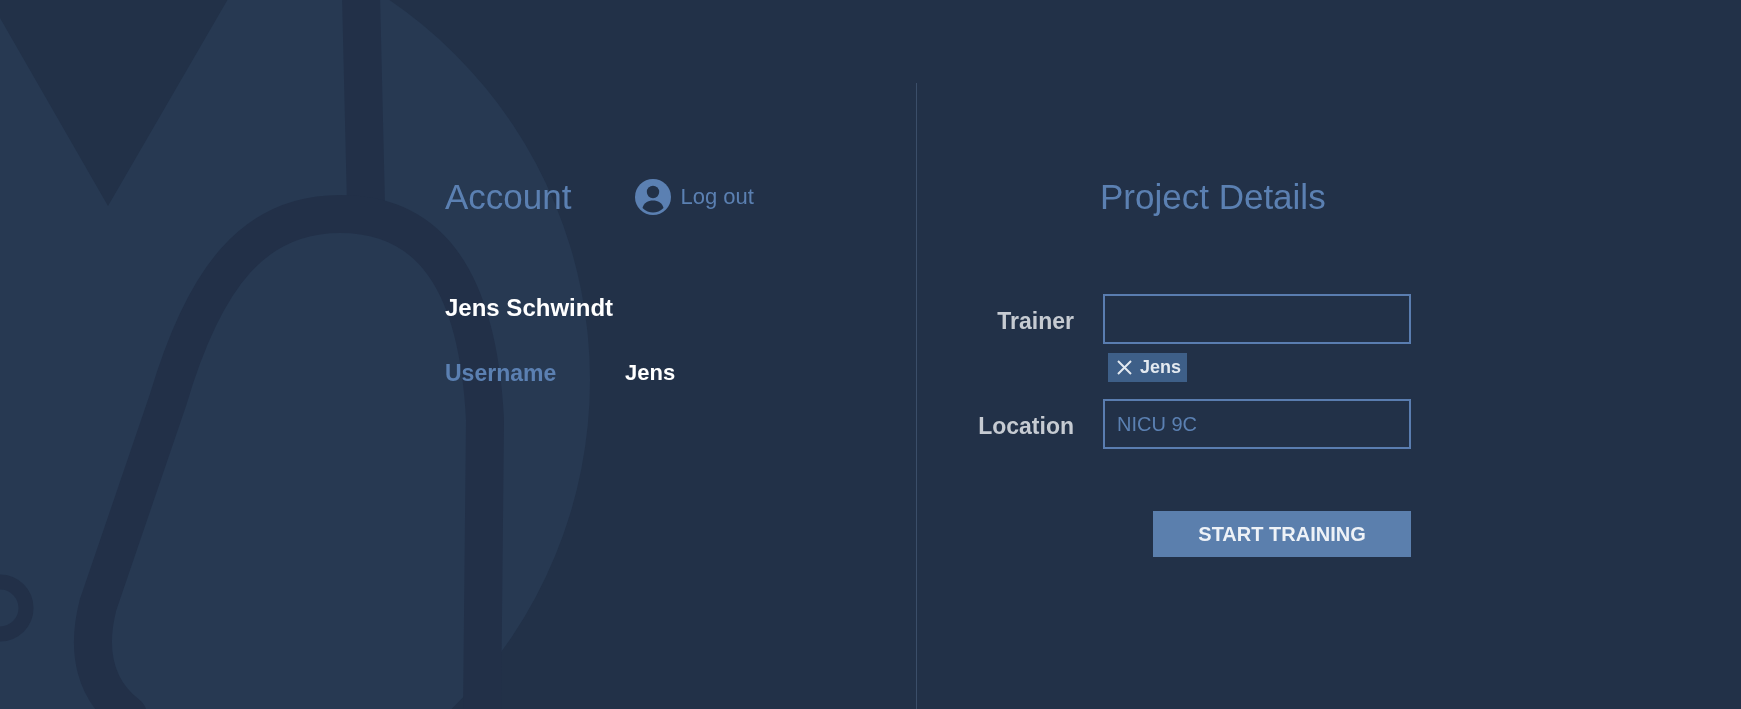 This screenshot has height=709, width=1741. What do you see at coordinates (1213, 197) in the screenshot?
I see `section-heading: Project Details` at bounding box center [1213, 197].